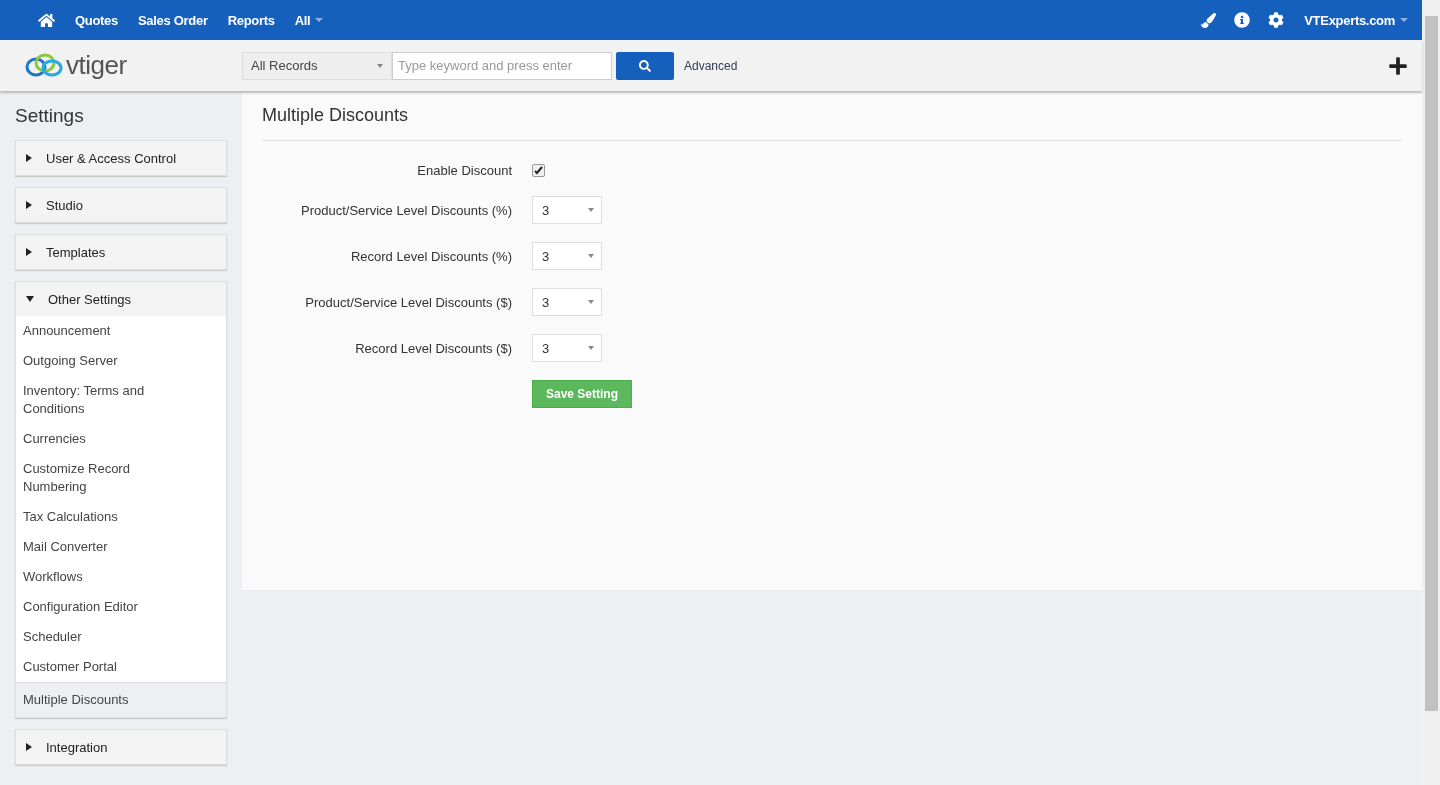 This screenshot has height=785, width=1440. I want to click on search-button, so click(645, 65).